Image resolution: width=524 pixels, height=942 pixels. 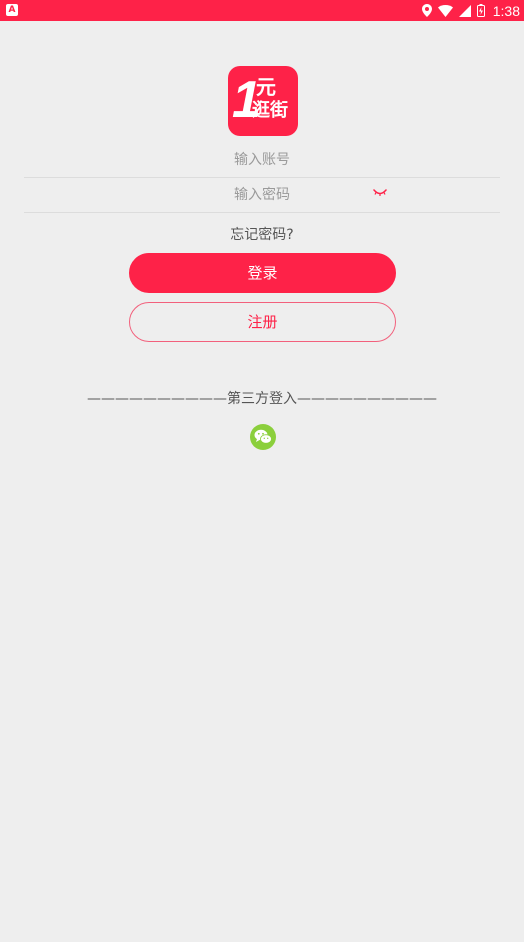 I want to click on login-button: 登录, so click(x=262, y=273).